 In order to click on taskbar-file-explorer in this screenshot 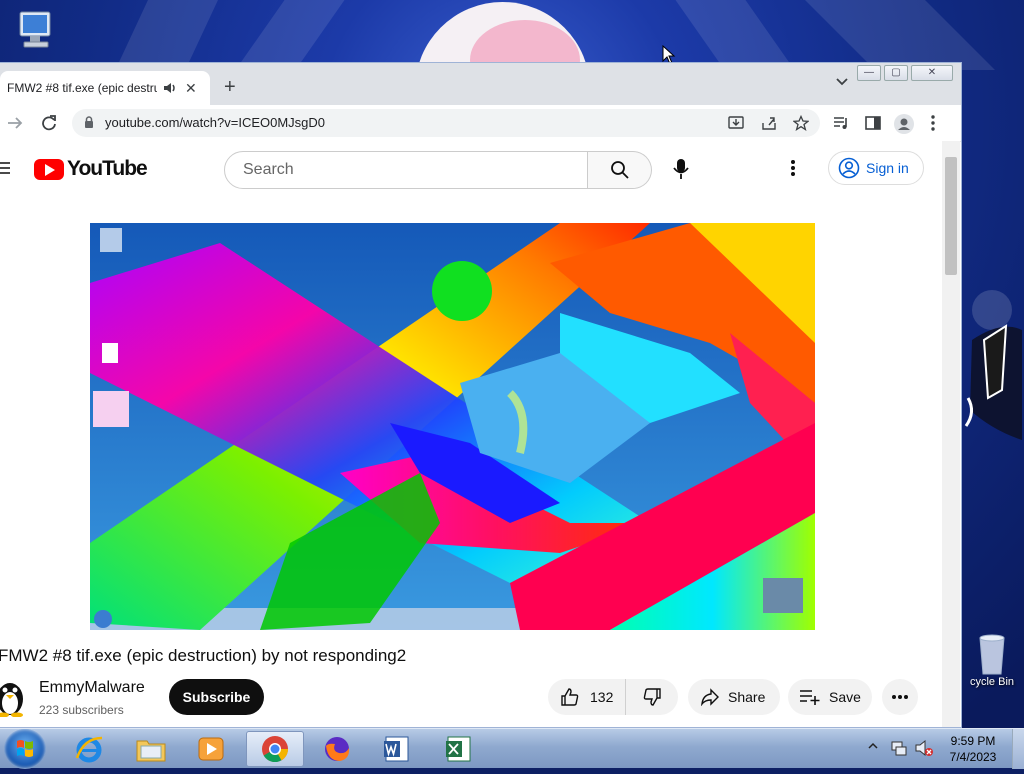, I will do `click(151, 749)`.